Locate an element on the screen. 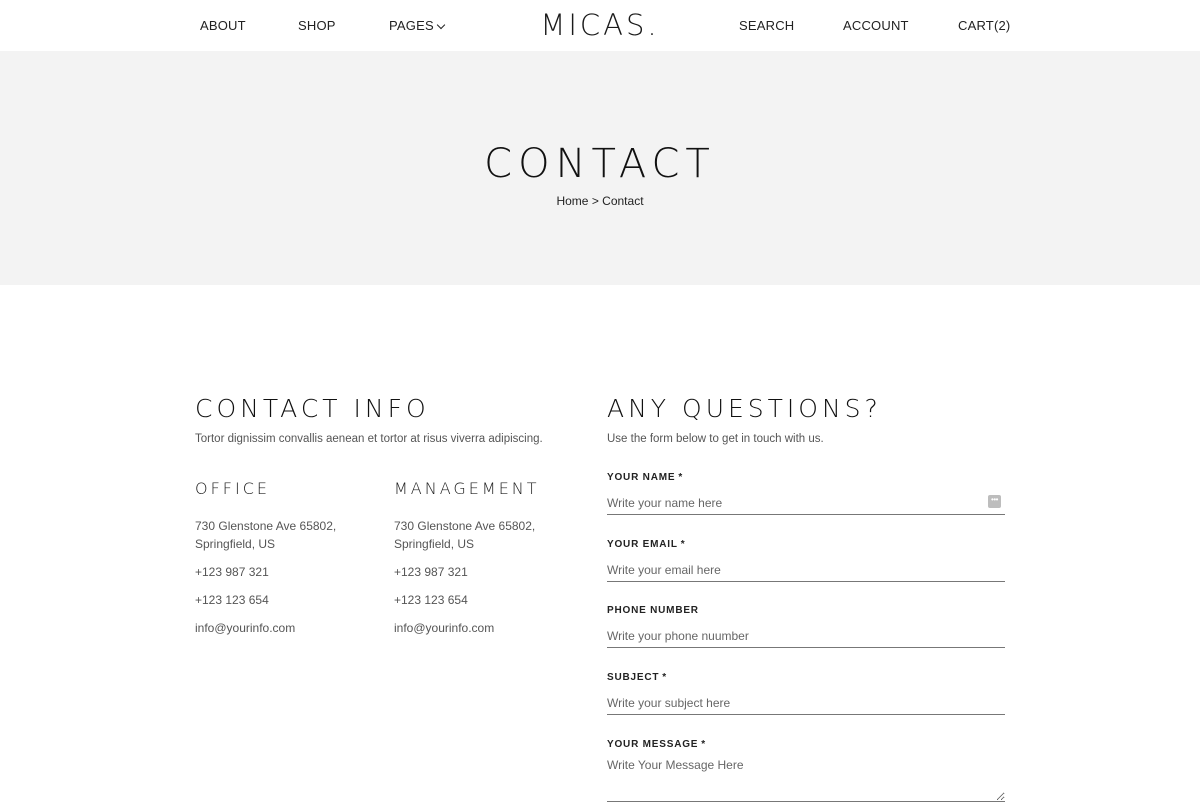  site-logo: MICAS. is located at coordinates (600, 25).